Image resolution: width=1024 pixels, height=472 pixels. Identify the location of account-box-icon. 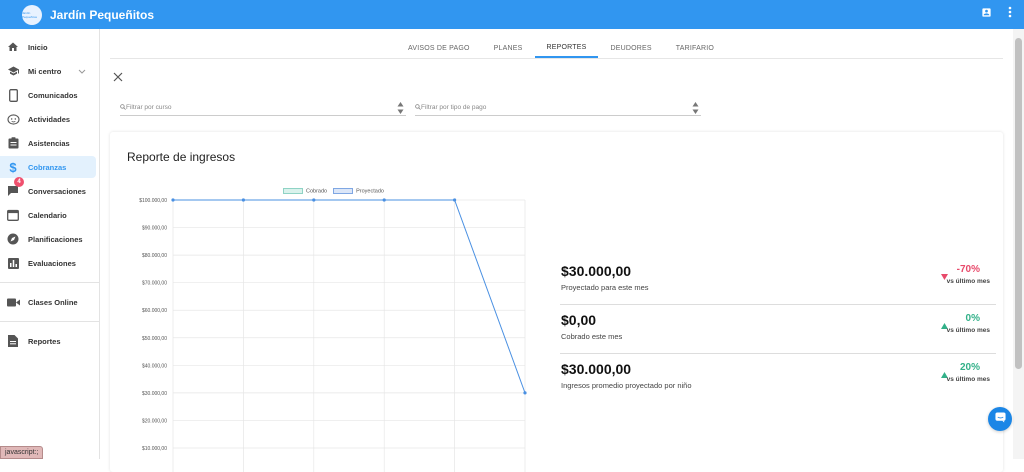
(986, 12).